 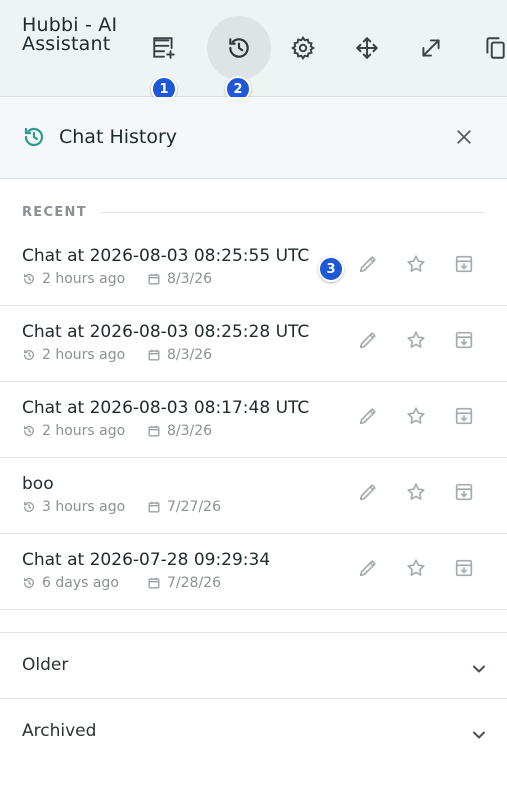 I want to click on chat-list-item: boo 3 hours ago 7/27/26, so click(x=253, y=496).